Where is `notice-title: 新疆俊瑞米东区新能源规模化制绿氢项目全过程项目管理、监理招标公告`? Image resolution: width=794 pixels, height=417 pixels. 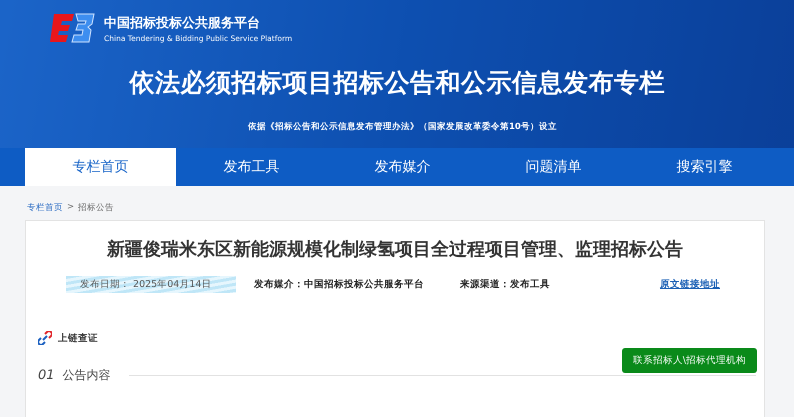
notice-title: 新疆俊瑞米东区新能源规模化制绿氢项目全过程项目管理、监理招标公告 is located at coordinates (395, 249).